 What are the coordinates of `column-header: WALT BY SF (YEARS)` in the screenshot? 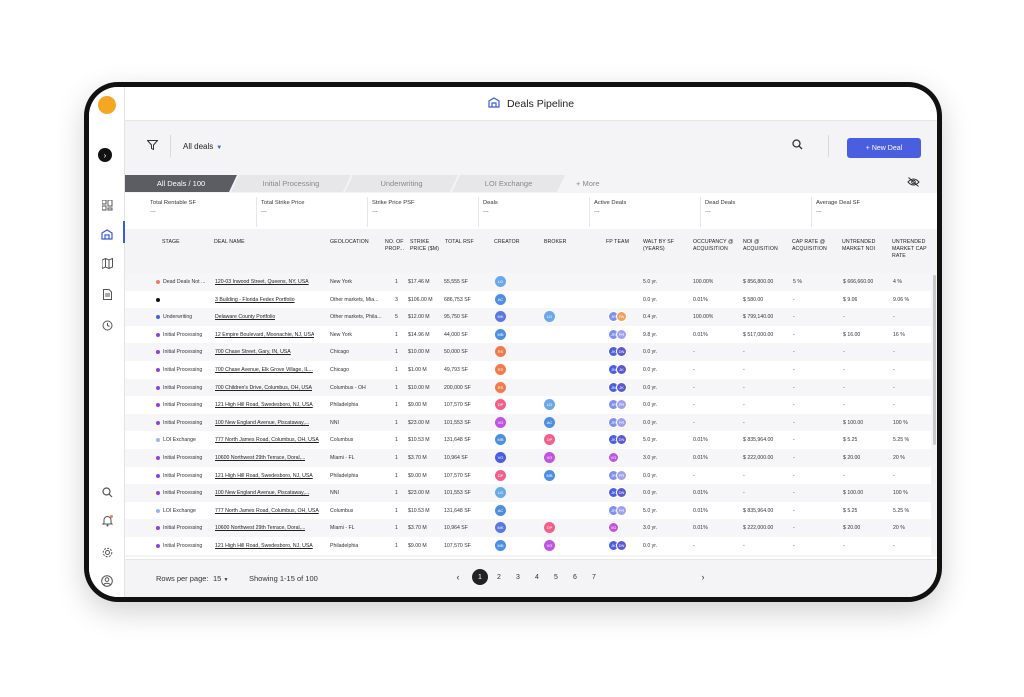 It's located at (658, 246).